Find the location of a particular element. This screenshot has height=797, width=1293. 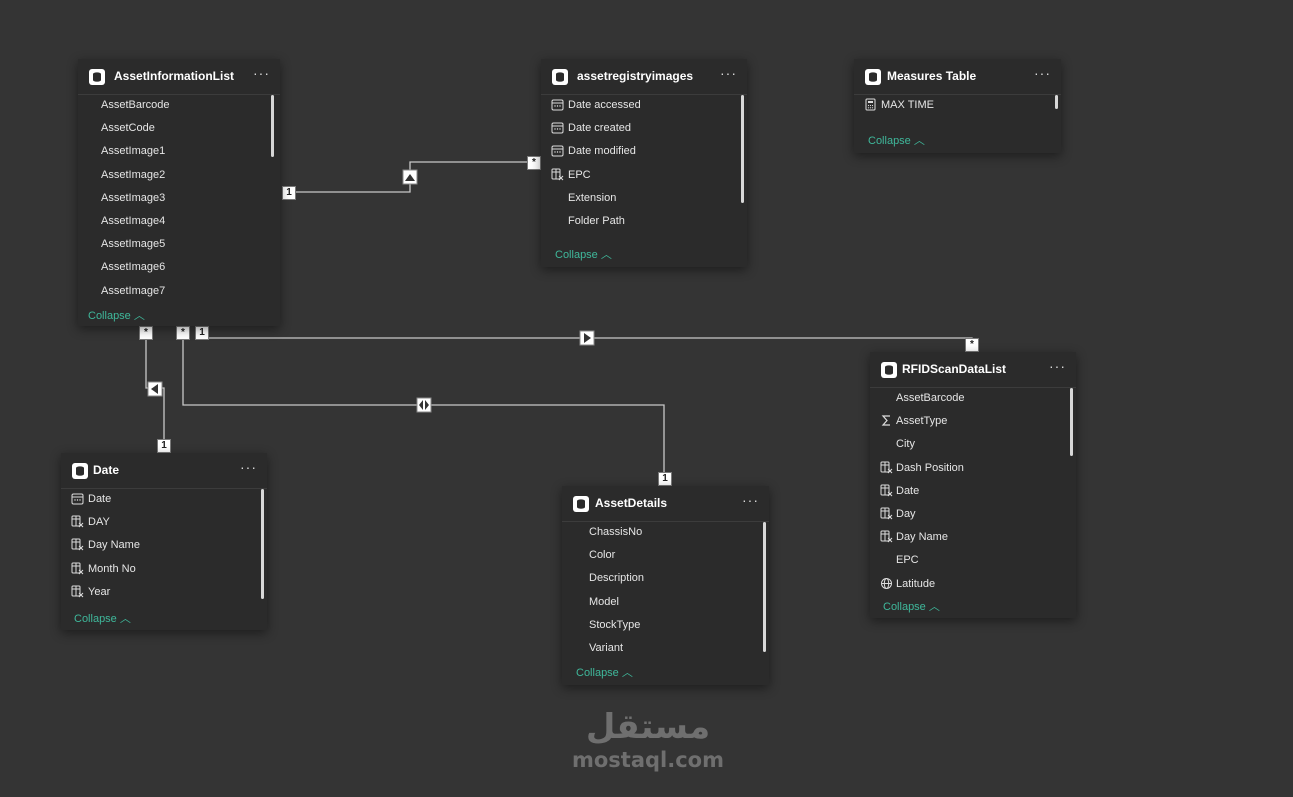

card-header: AssetInformationList ··· is located at coordinates (179, 77).